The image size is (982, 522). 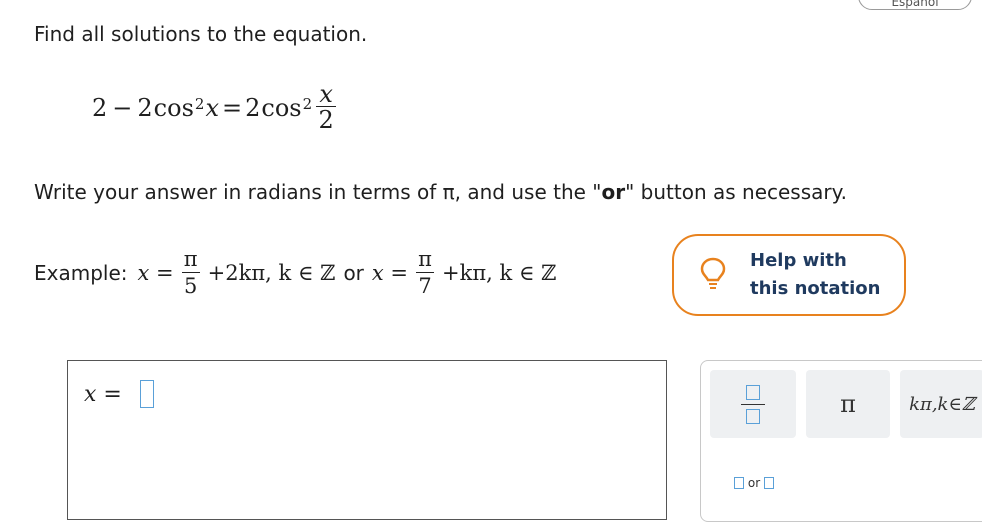 I want to click on eq-minus: −, so click(x=122, y=107).